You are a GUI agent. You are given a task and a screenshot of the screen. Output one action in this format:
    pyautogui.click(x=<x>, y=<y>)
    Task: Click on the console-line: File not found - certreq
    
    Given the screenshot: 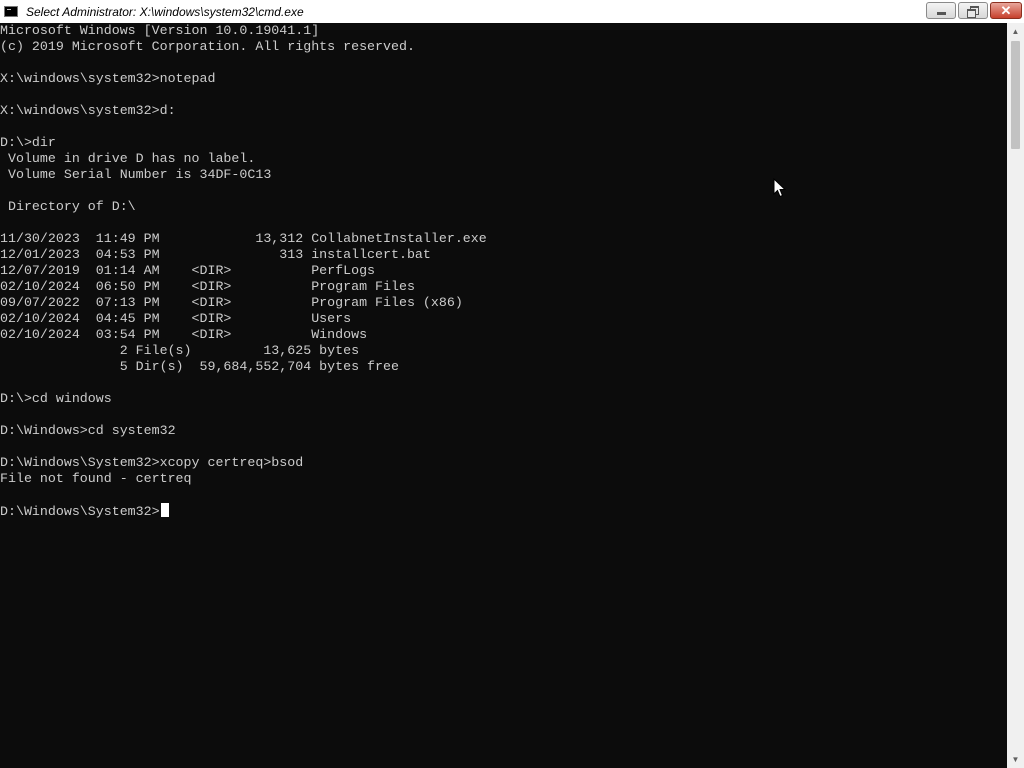 What is the action you would take?
    pyautogui.click(x=96, y=478)
    